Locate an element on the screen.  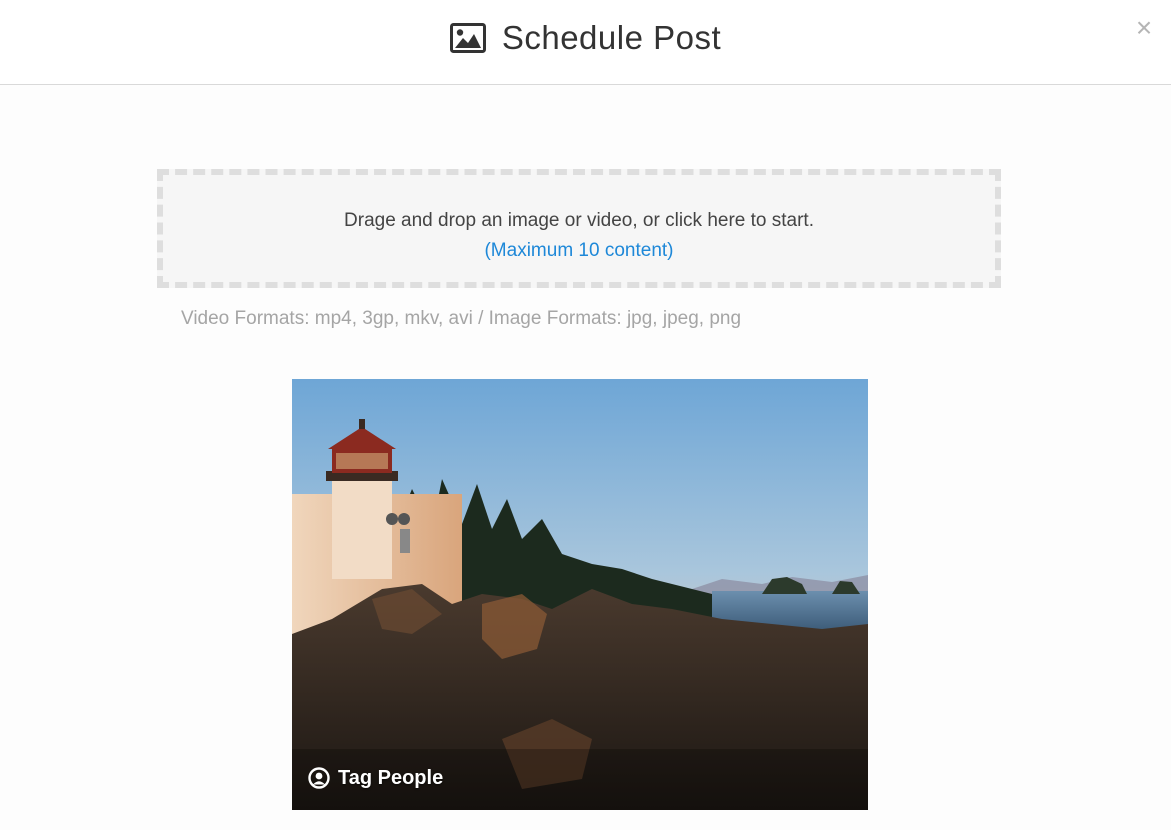
tag-people-label: Tag People is located at coordinates (391, 778).